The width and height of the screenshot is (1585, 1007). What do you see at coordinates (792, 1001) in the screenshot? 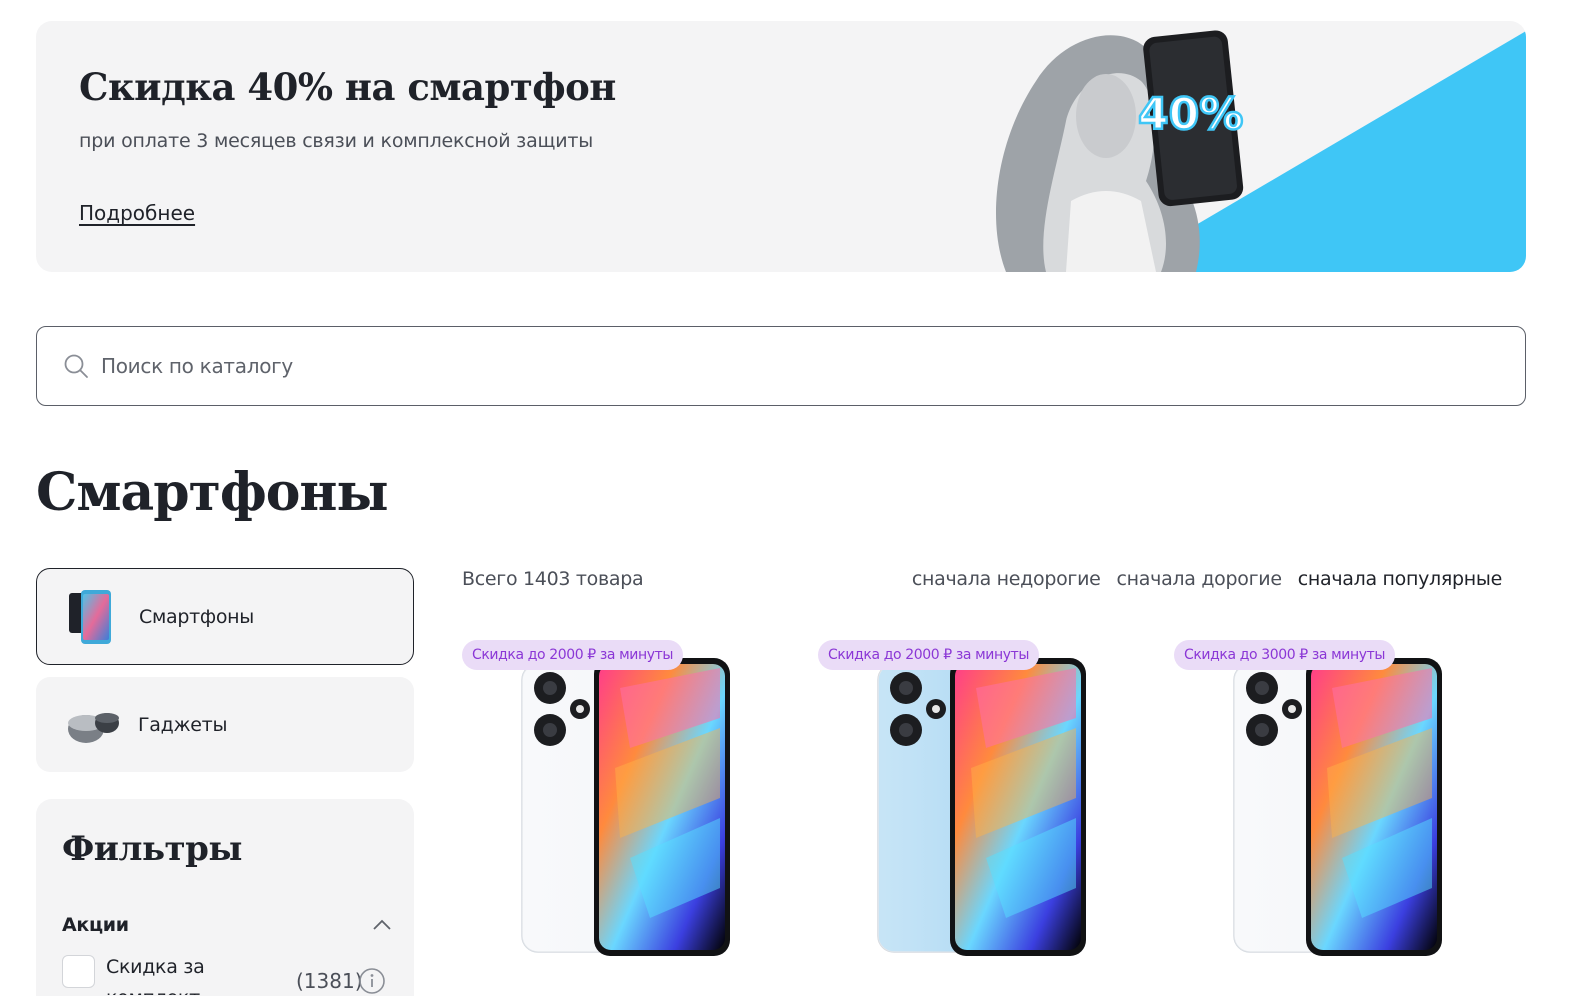
I see `viewport-cut` at bounding box center [792, 1001].